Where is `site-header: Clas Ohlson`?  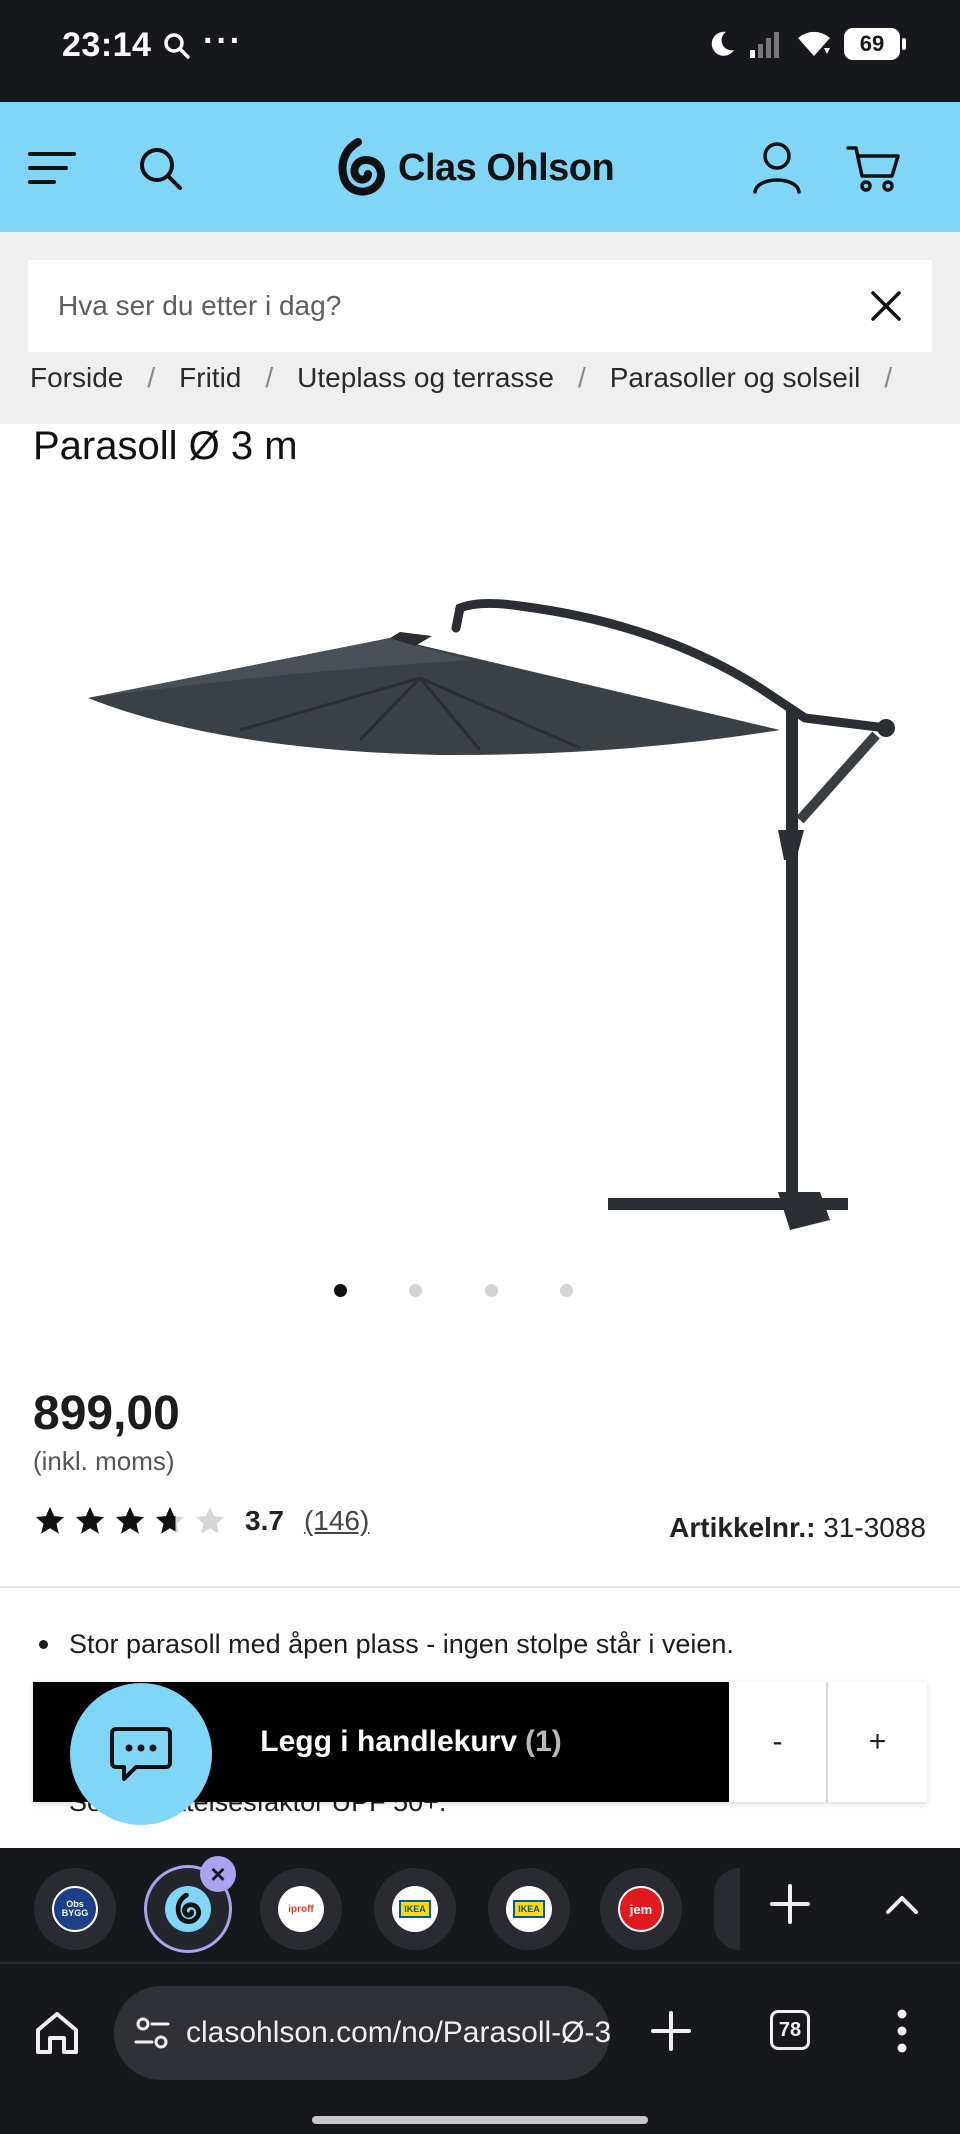
site-header: Clas Ohlson is located at coordinates (480, 167).